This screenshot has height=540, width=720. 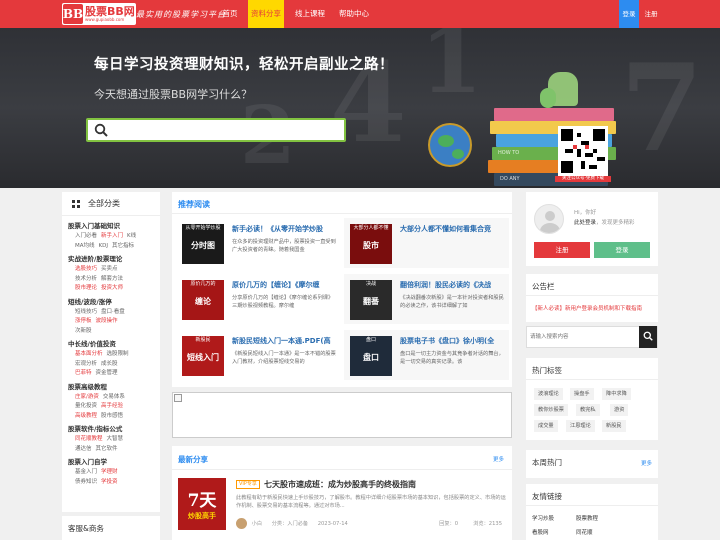 What do you see at coordinates (257, 524) in the screenshot?
I see `author-name: 小白` at bounding box center [257, 524].